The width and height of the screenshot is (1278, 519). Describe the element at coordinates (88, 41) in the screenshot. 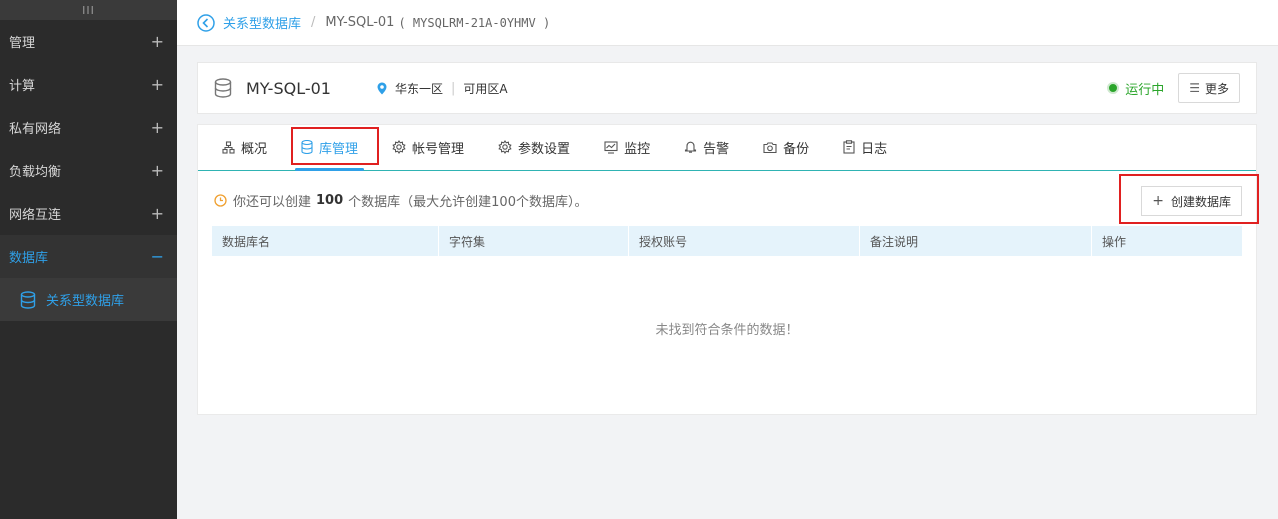

I see `sidebar-item-management: 管理 +` at that location.